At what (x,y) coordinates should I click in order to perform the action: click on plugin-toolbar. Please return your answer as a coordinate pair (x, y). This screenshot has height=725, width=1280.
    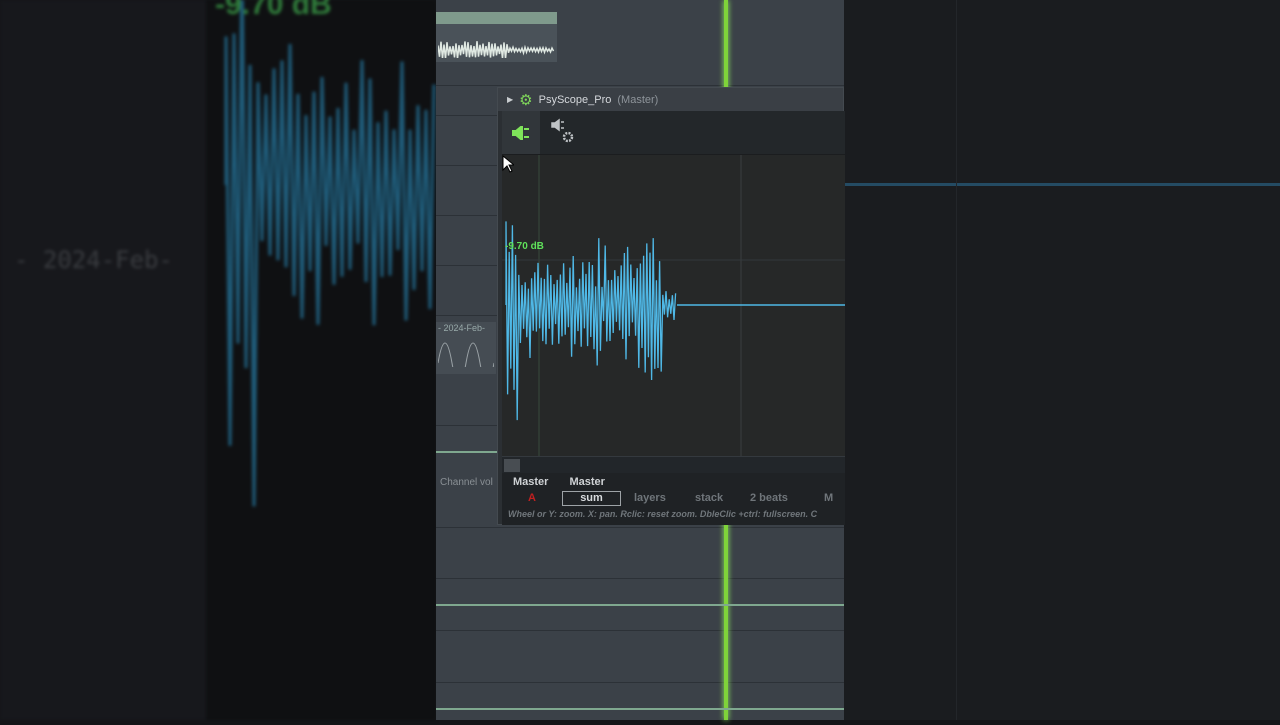
    Looking at the image, I should click on (673, 132).